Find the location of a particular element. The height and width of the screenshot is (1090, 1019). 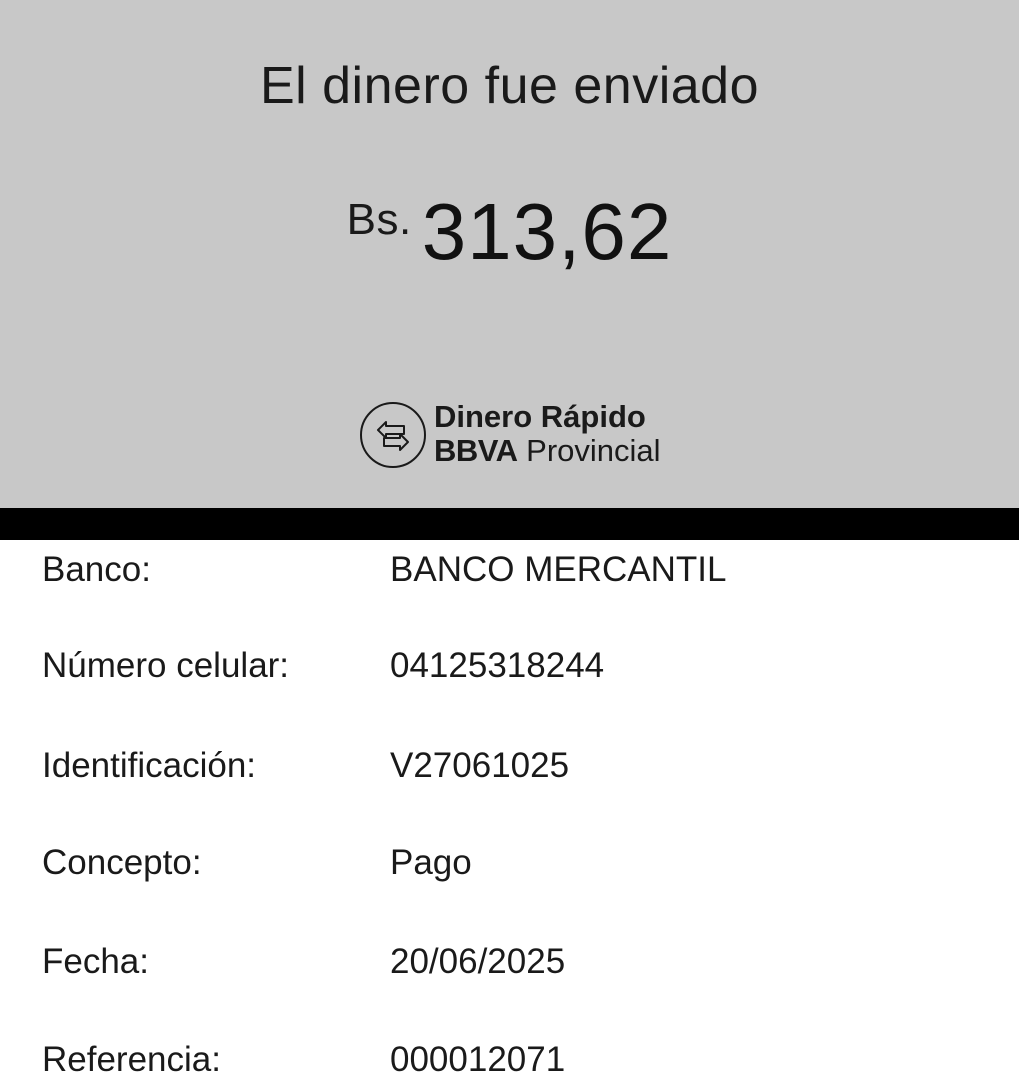

detail-label: Referencia: is located at coordinates (131, 1059).